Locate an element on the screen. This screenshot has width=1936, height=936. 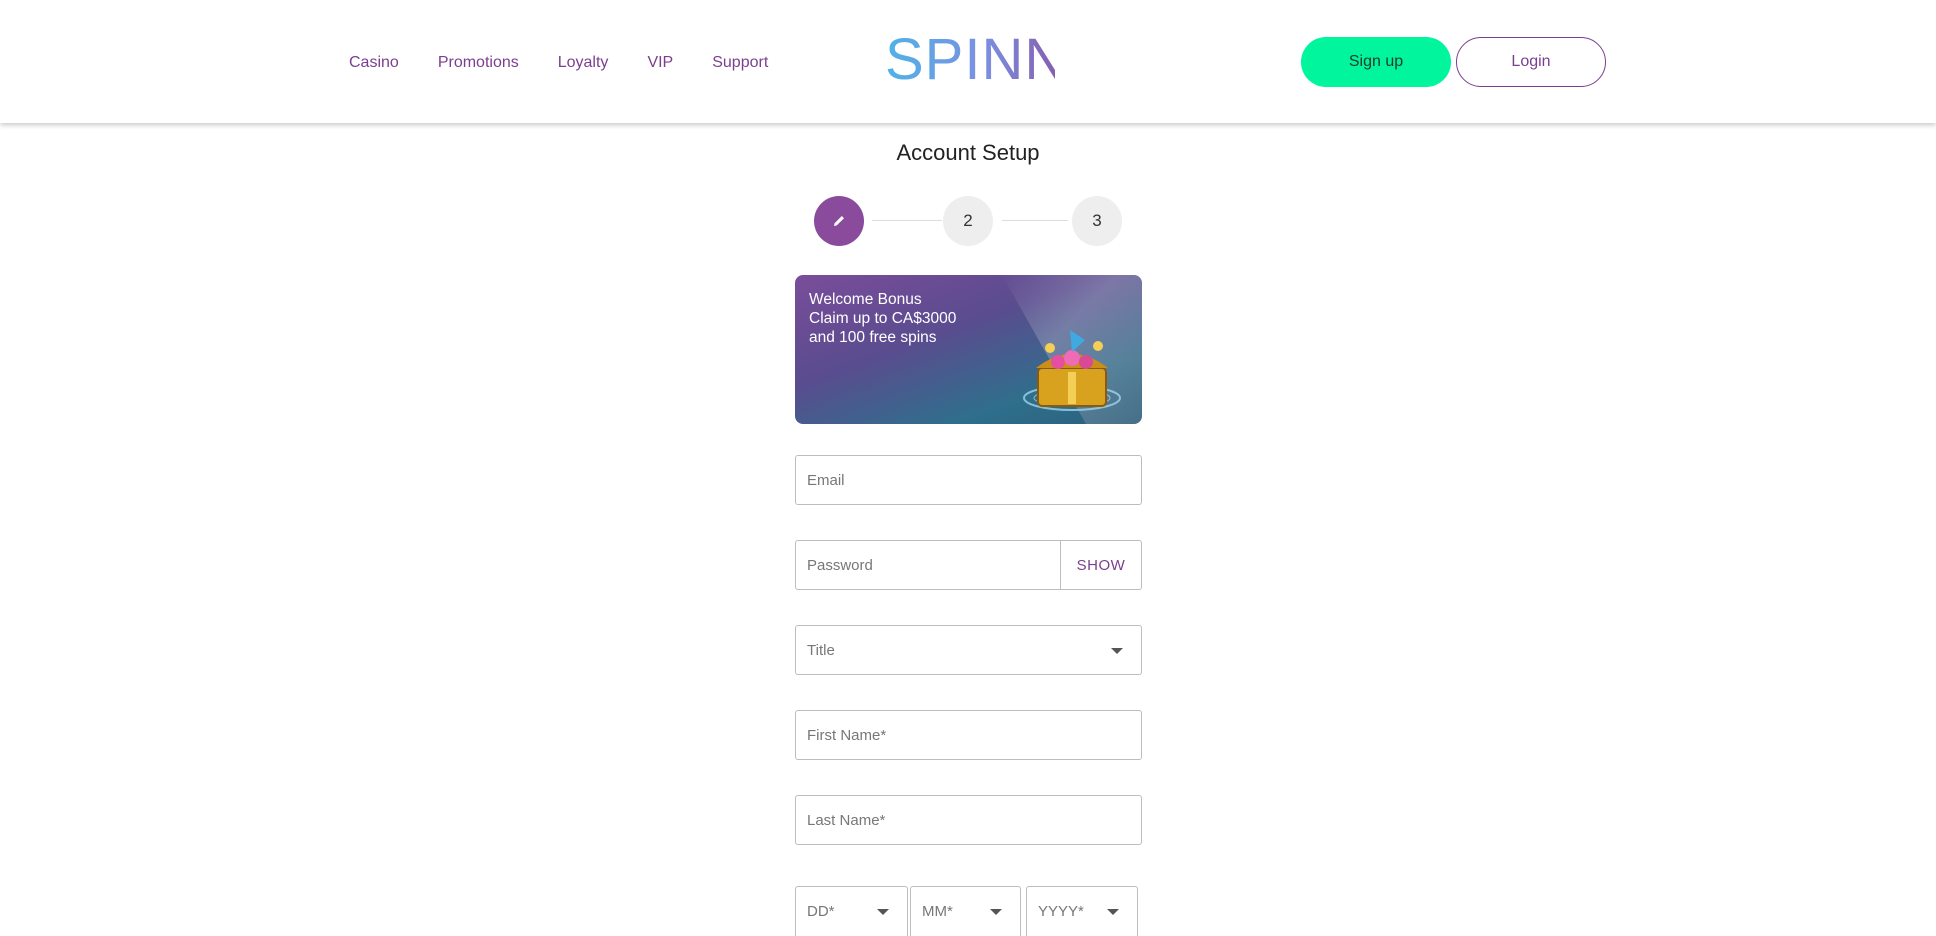
dob-day-select: DD* is located at coordinates (851, 911).